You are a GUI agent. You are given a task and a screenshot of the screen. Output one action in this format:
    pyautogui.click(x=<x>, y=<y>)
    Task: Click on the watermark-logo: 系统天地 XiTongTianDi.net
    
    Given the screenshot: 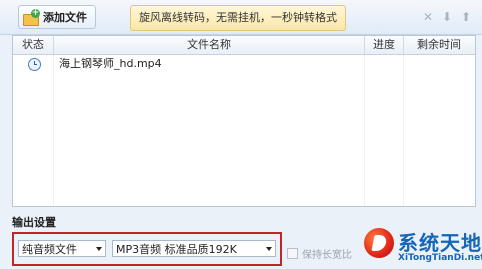 What is the action you would take?
    pyautogui.click(x=421, y=246)
    